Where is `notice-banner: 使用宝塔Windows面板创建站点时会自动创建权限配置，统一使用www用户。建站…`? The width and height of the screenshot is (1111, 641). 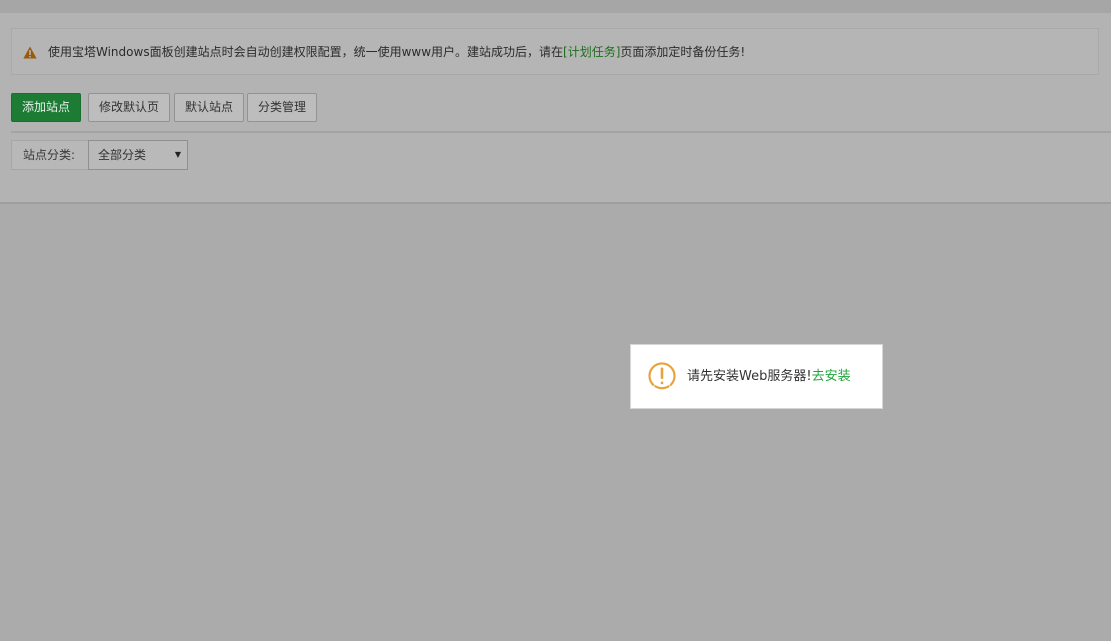 notice-banner: 使用宝塔Windows面板创建站点时会自动创建权限配置，统一使用www用户。建站… is located at coordinates (555, 51).